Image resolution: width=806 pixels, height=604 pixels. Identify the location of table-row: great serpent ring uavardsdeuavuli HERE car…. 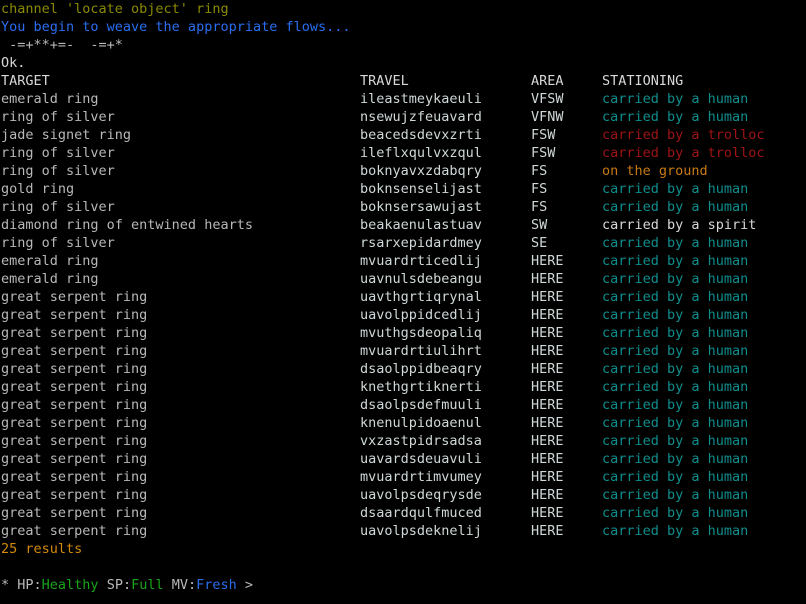
(403, 459).